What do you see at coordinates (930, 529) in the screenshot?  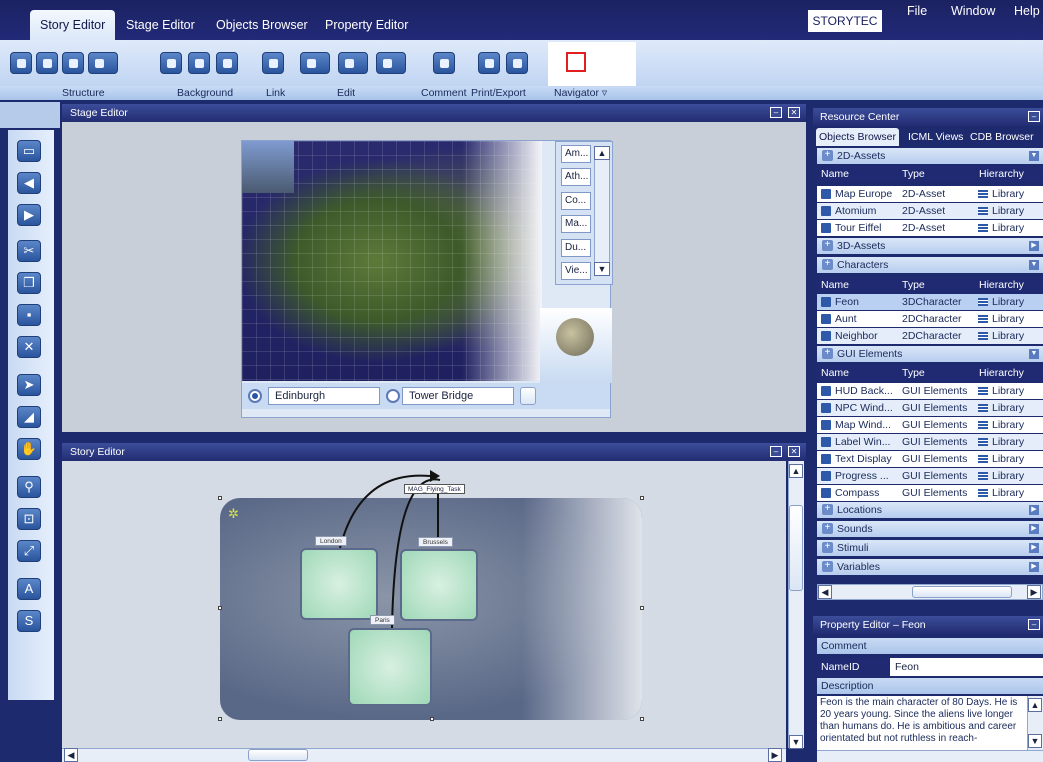 I see `section-sounds: Sounds ▶` at bounding box center [930, 529].